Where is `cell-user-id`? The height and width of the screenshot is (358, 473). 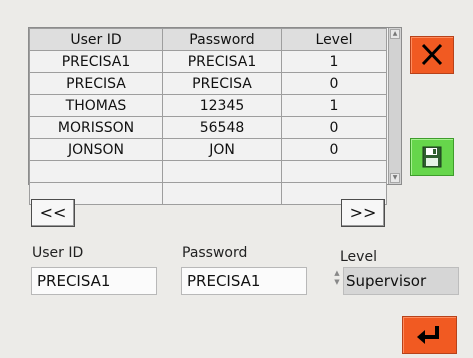
cell-user-id is located at coordinates (96, 171).